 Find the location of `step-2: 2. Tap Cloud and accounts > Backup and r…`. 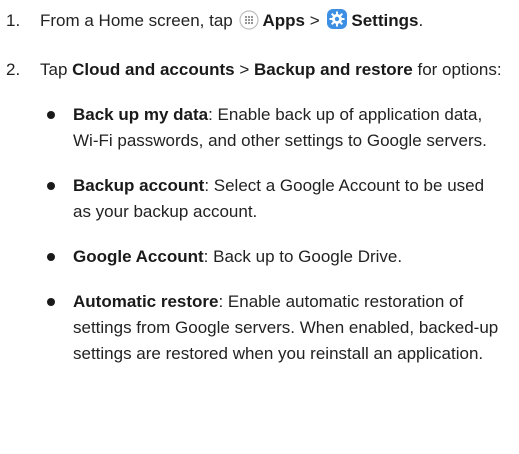

step-2: 2. Tap Cloud and accounts > Backup and r… is located at coordinates (259, 70).